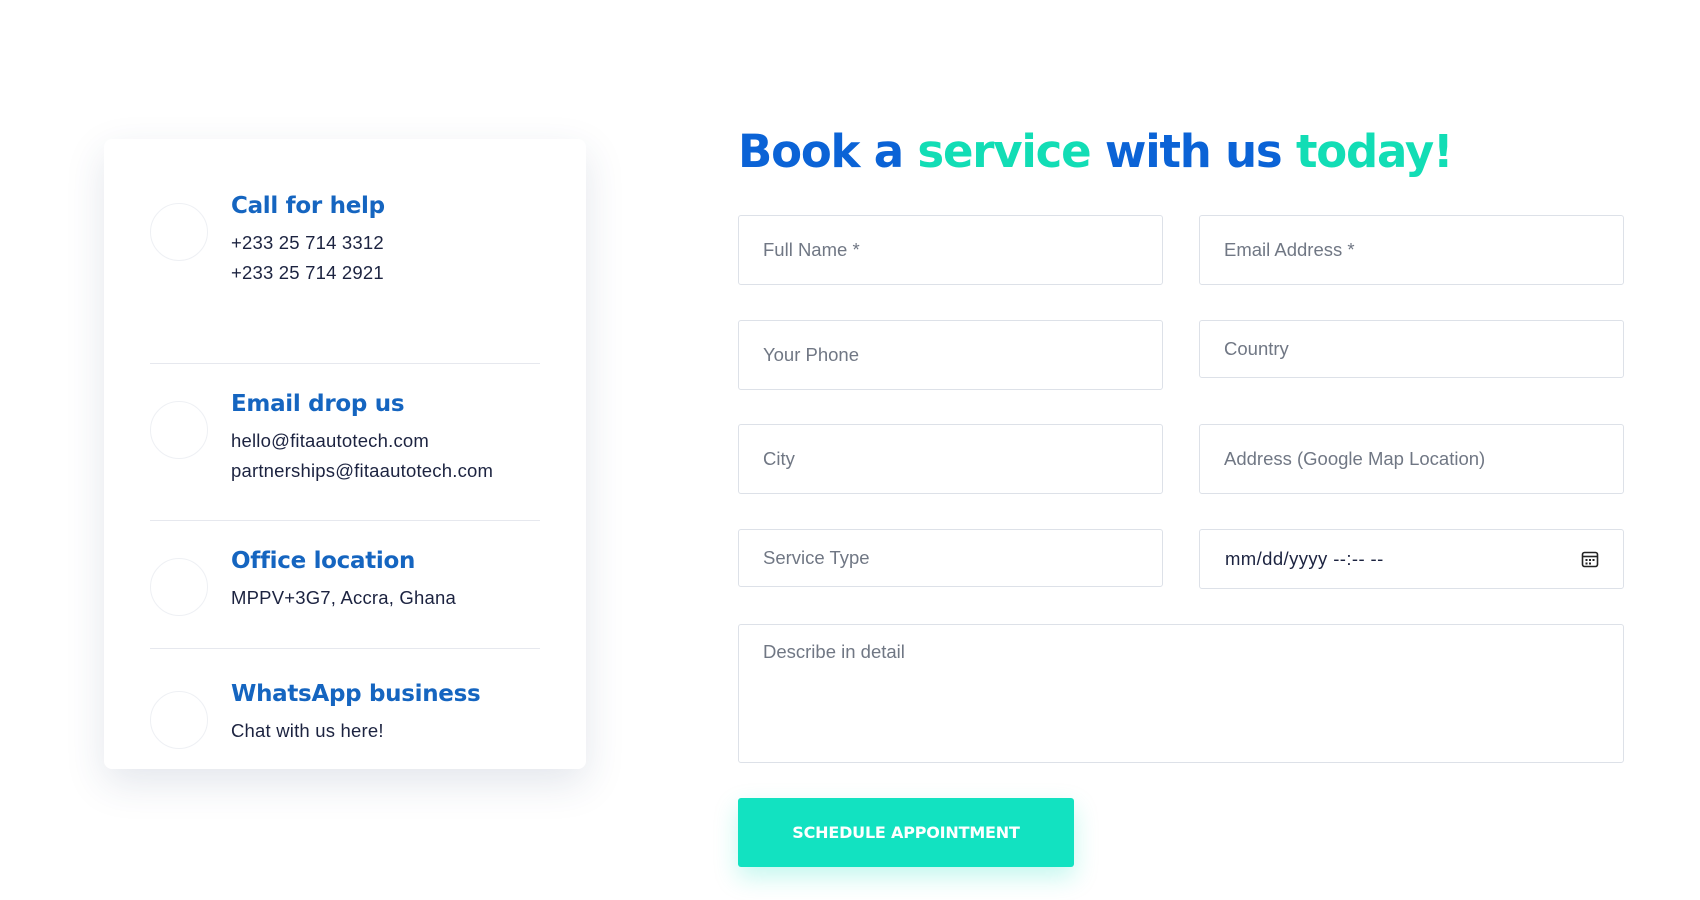  Describe the element at coordinates (1181, 693) in the screenshot. I see `details-field` at that location.